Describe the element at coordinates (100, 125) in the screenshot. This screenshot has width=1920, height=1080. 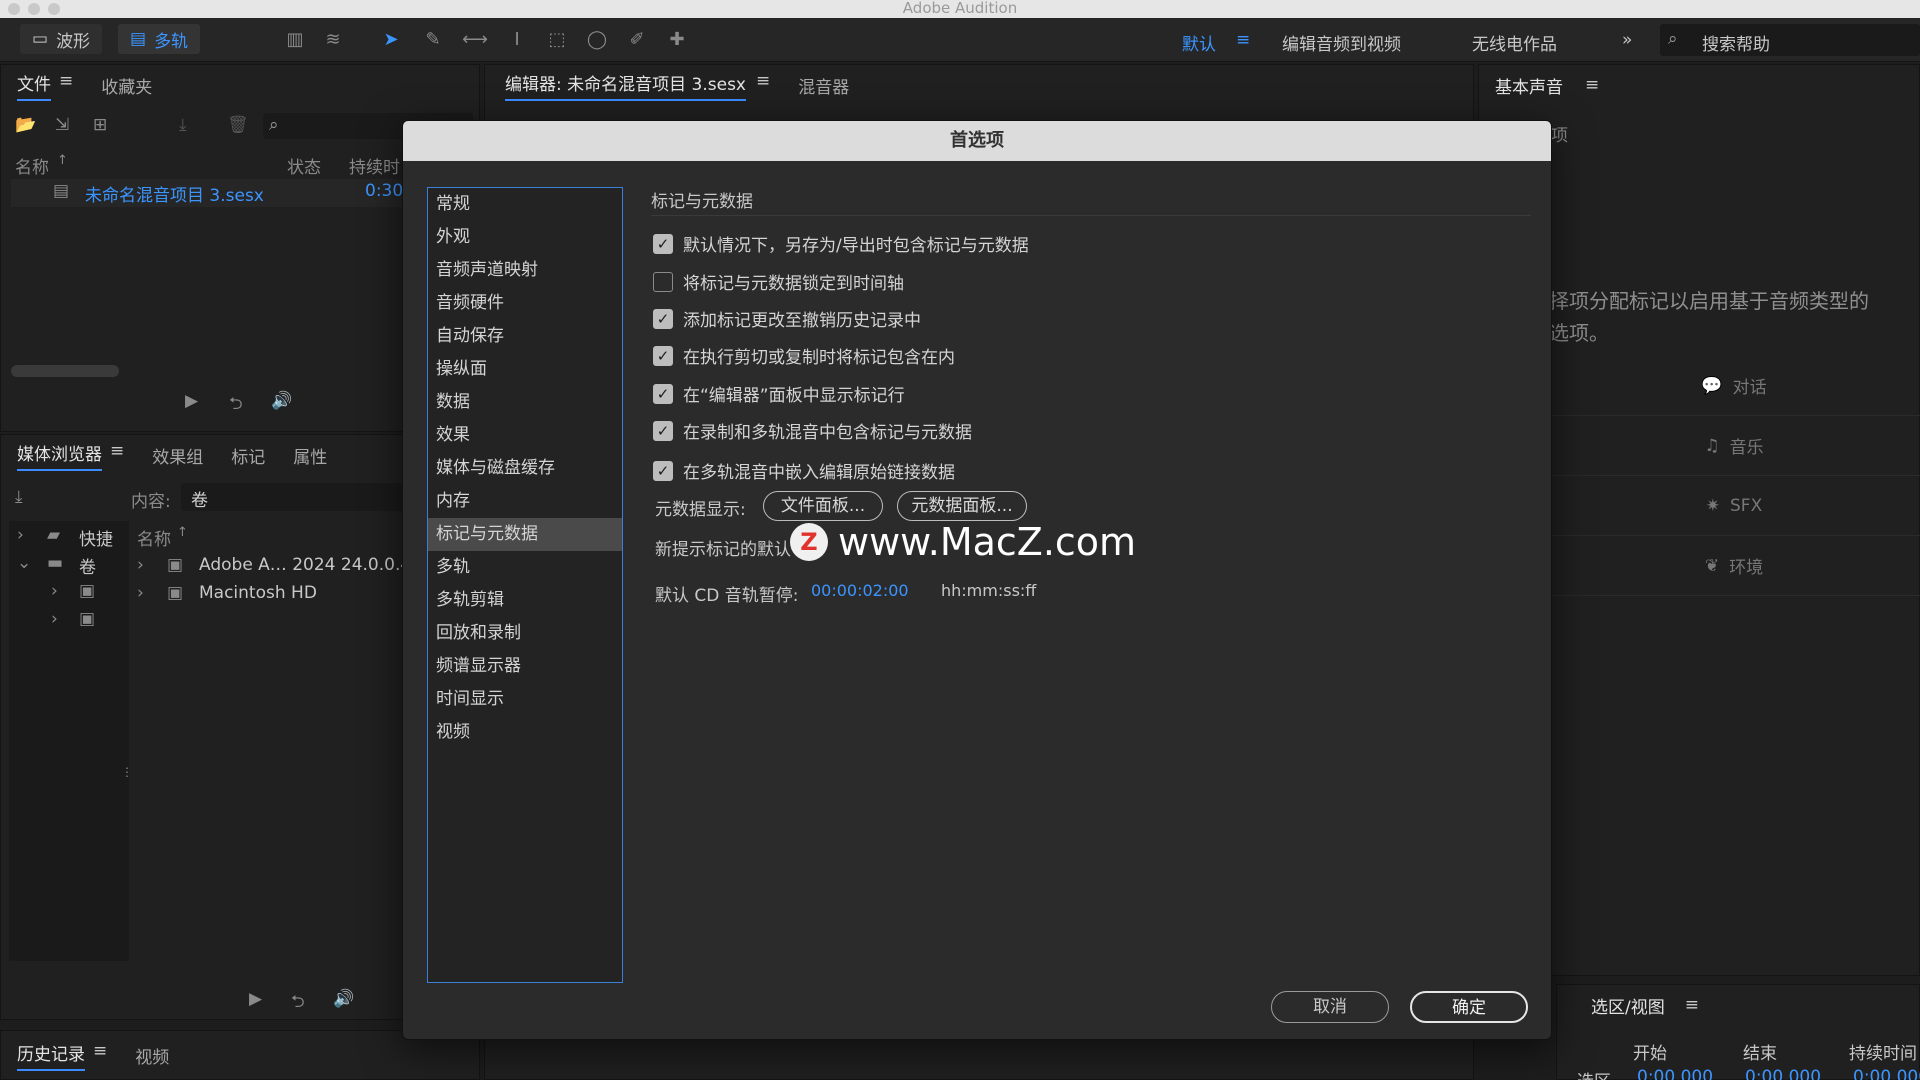
I see `new-file-icon: ⊞` at that location.